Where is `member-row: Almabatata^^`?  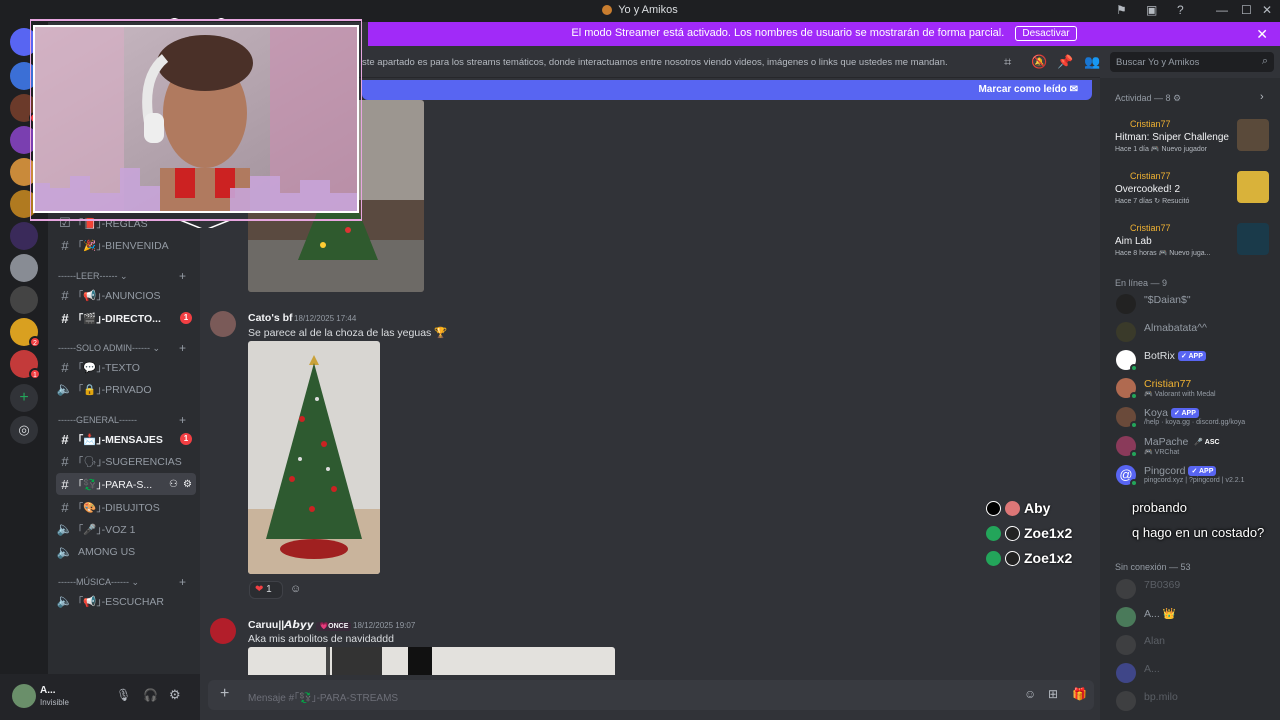 member-row: Almabatata^^ is located at coordinates (1193, 332).